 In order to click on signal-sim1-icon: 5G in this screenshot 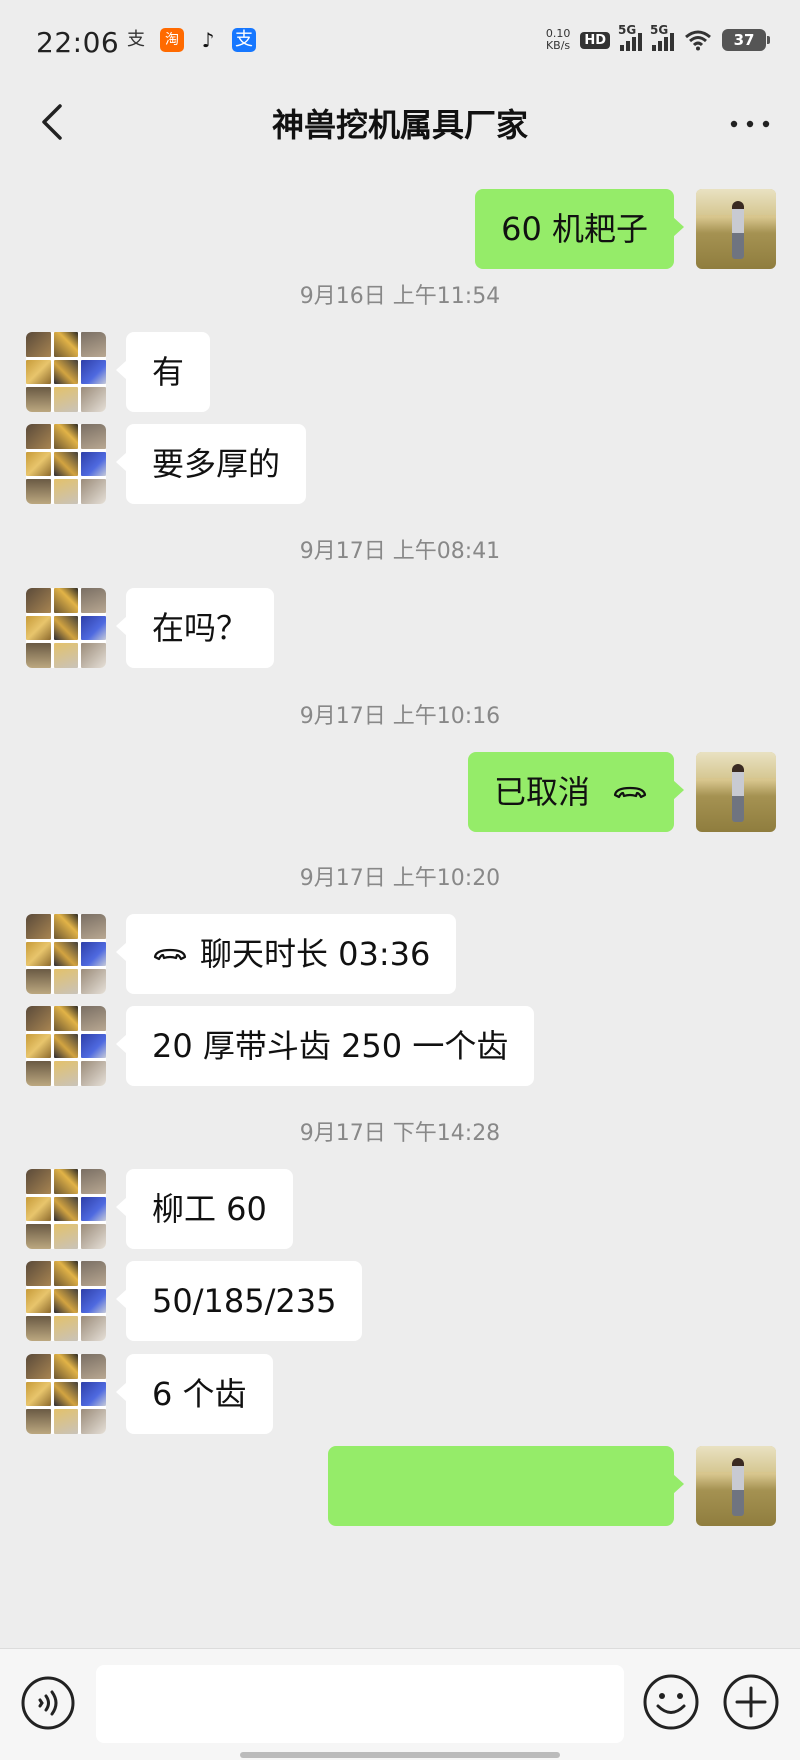, I will do `click(630, 37)`.